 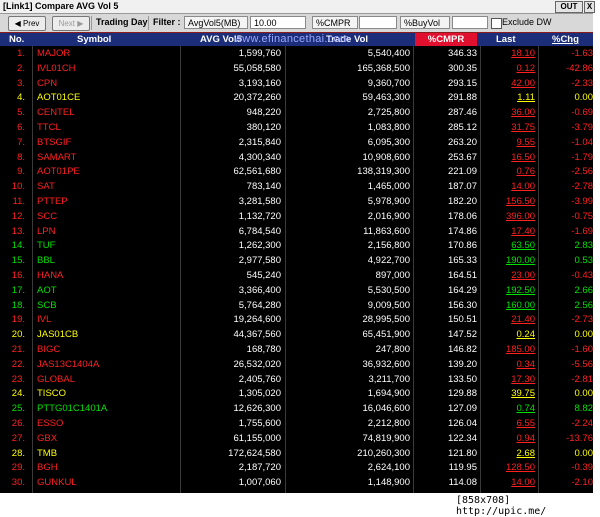 I want to click on buyvol-filter-select: %BuyVol >=, so click(x=425, y=28).